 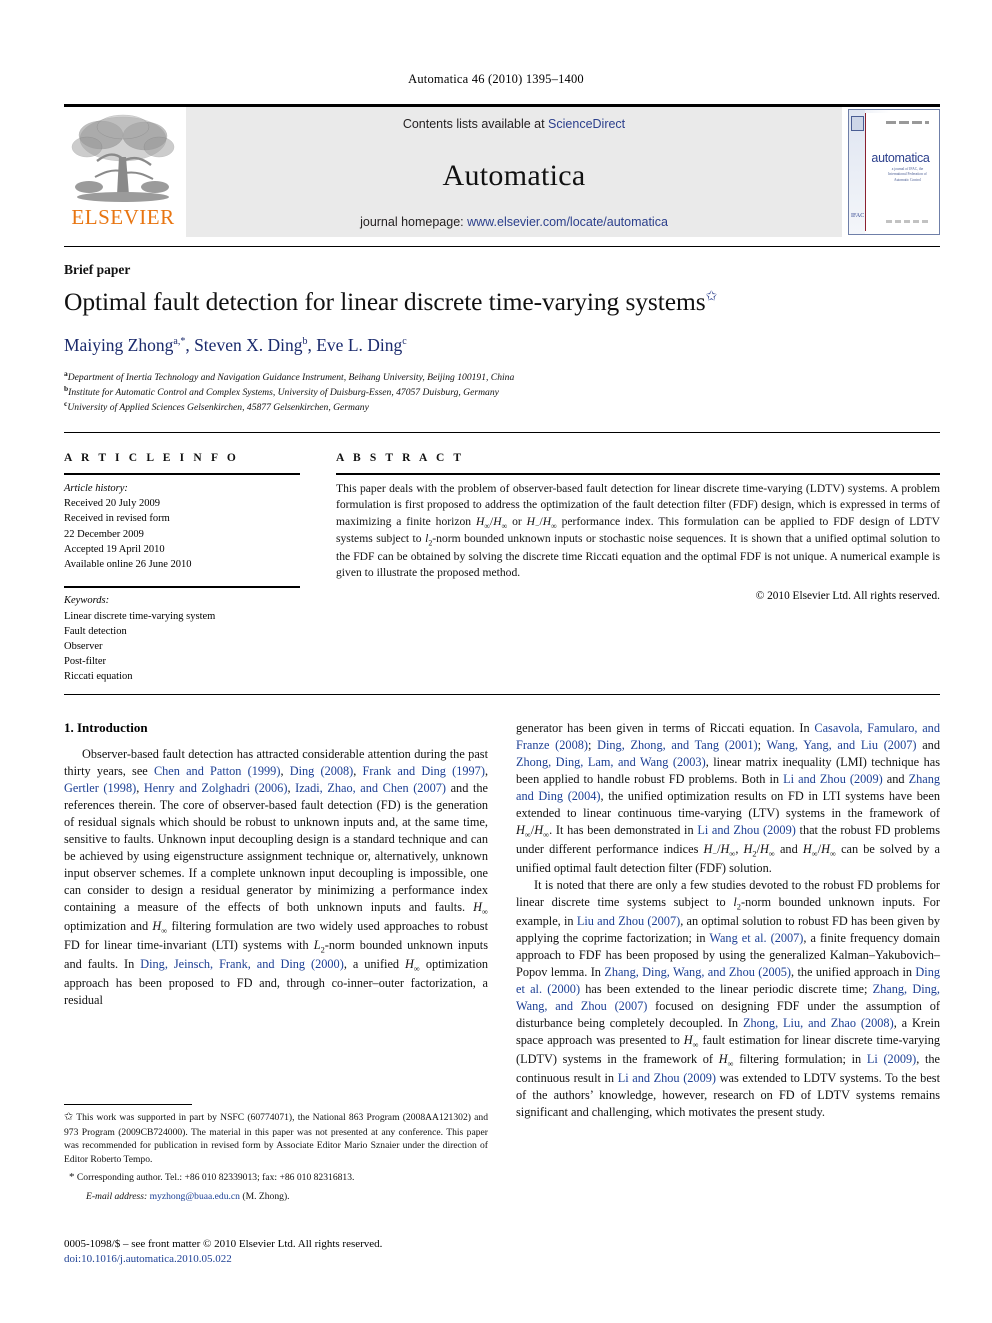 What do you see at coordinates (414, 222) in the screenshot?
I see `homepage-prefix: journal homepage:` at bounding box center [414, 222].